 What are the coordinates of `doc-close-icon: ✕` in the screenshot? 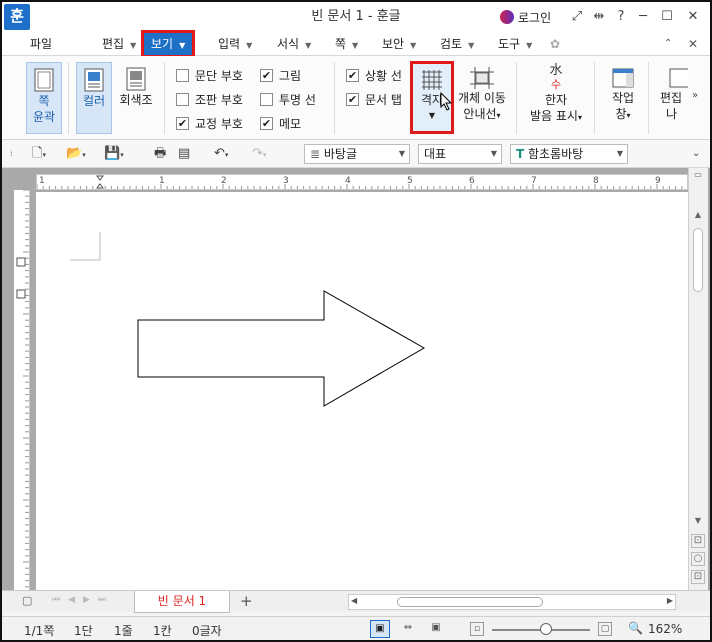 It's located at (693, 44).